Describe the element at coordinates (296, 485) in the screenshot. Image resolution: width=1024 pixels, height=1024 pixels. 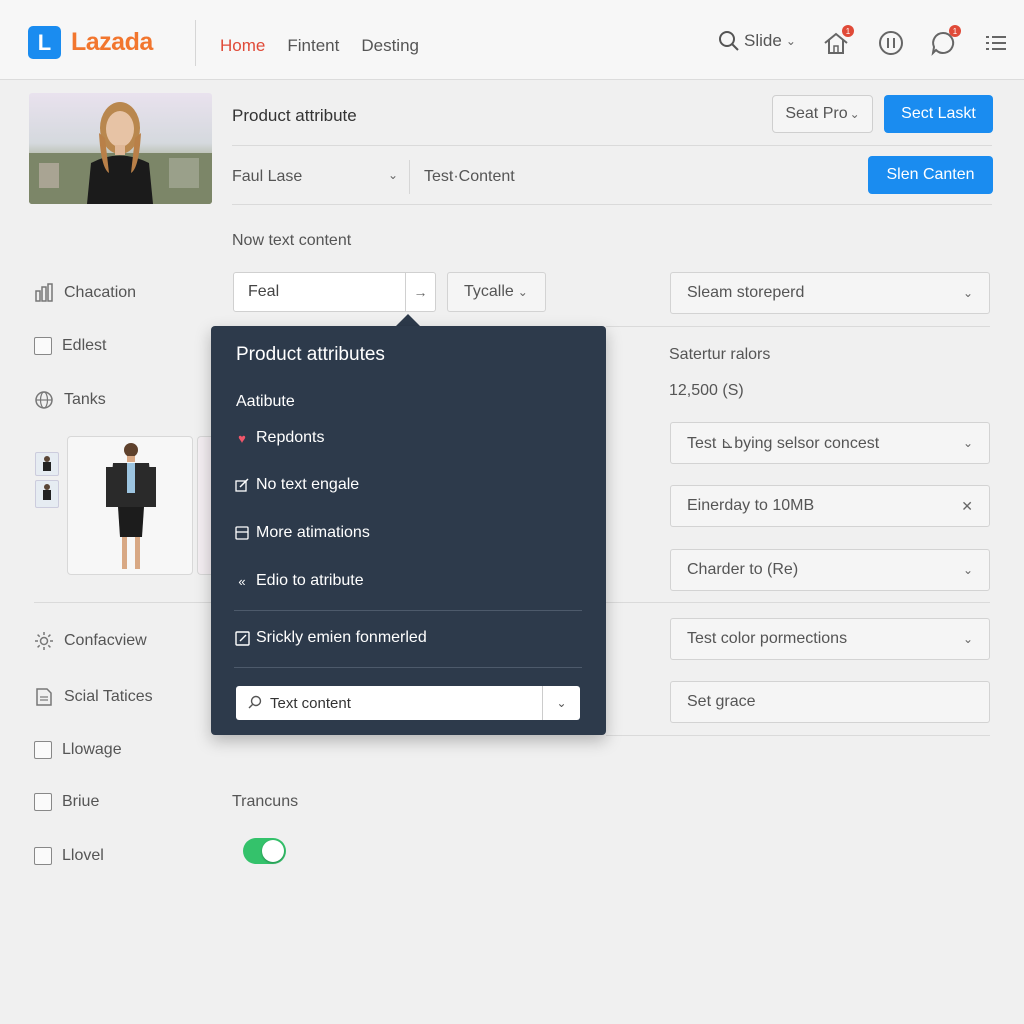
I see `popup-item-no-text-engale: No text engale` at that location.